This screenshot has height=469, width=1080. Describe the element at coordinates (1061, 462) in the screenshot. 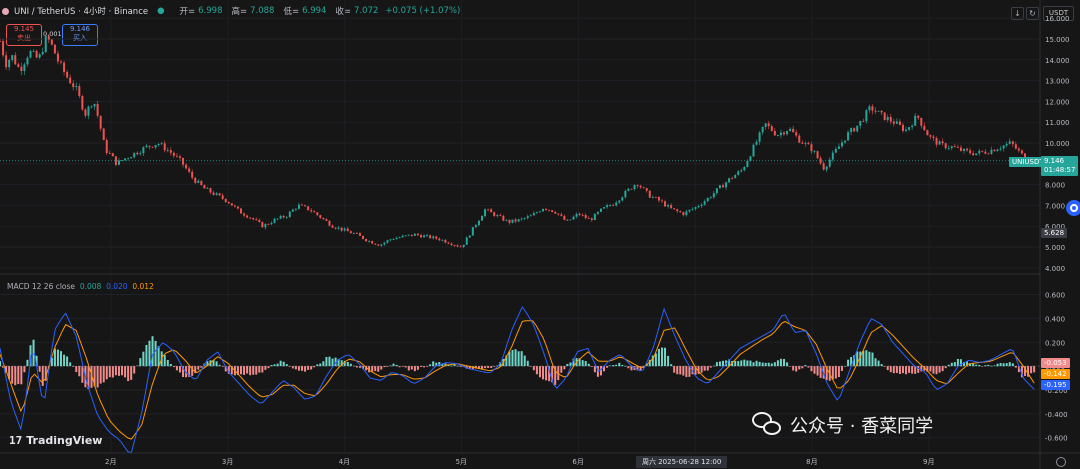

I see `settings-gear-icon` at that location.